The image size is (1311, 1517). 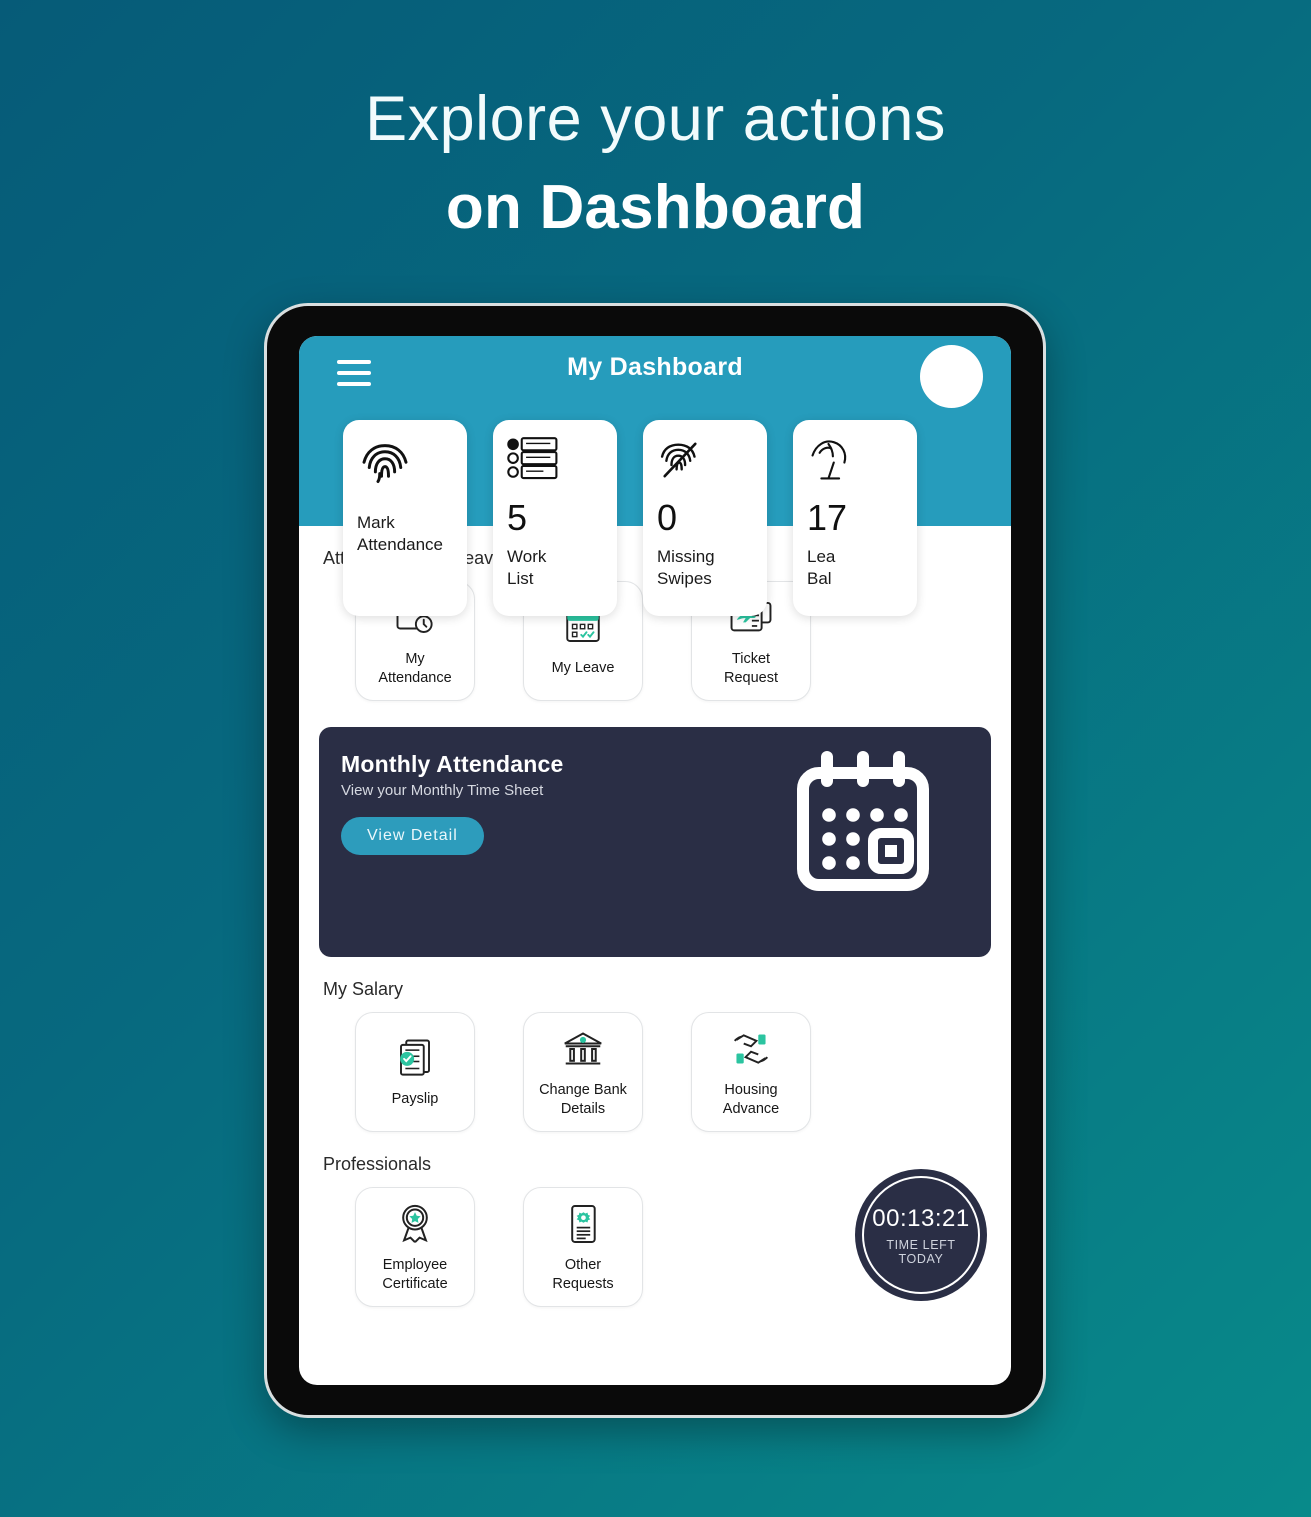 What do you see at coordinates (555, 518) in the screenshot?
I see `stat-card-work-list: 5 Work List` at bounding box center [555, 518].